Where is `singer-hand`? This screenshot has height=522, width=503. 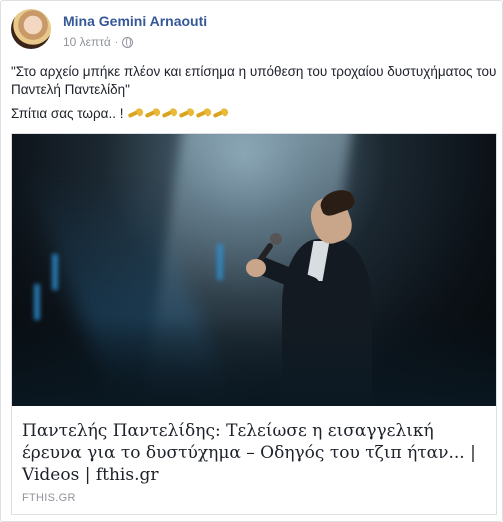
singer-hand is located at coordinates (256, 268).